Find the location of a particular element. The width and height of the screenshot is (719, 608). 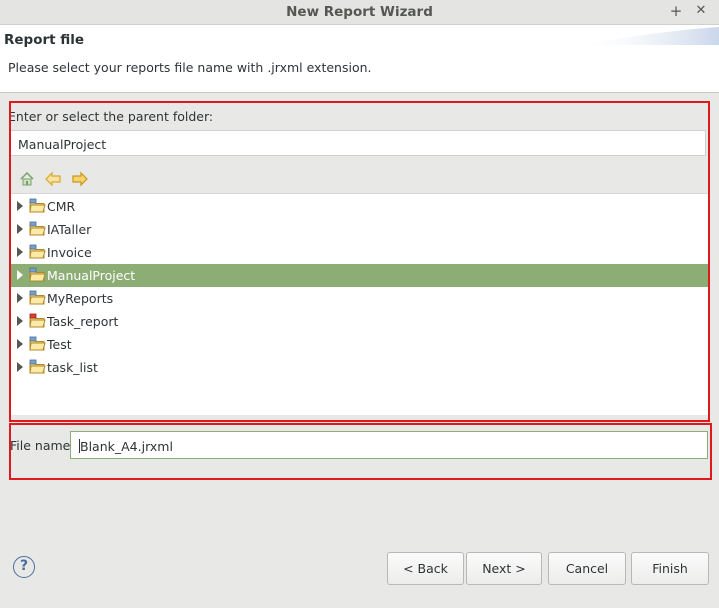

tree-item-label: ManualProject is located at coordinates (91, 275).